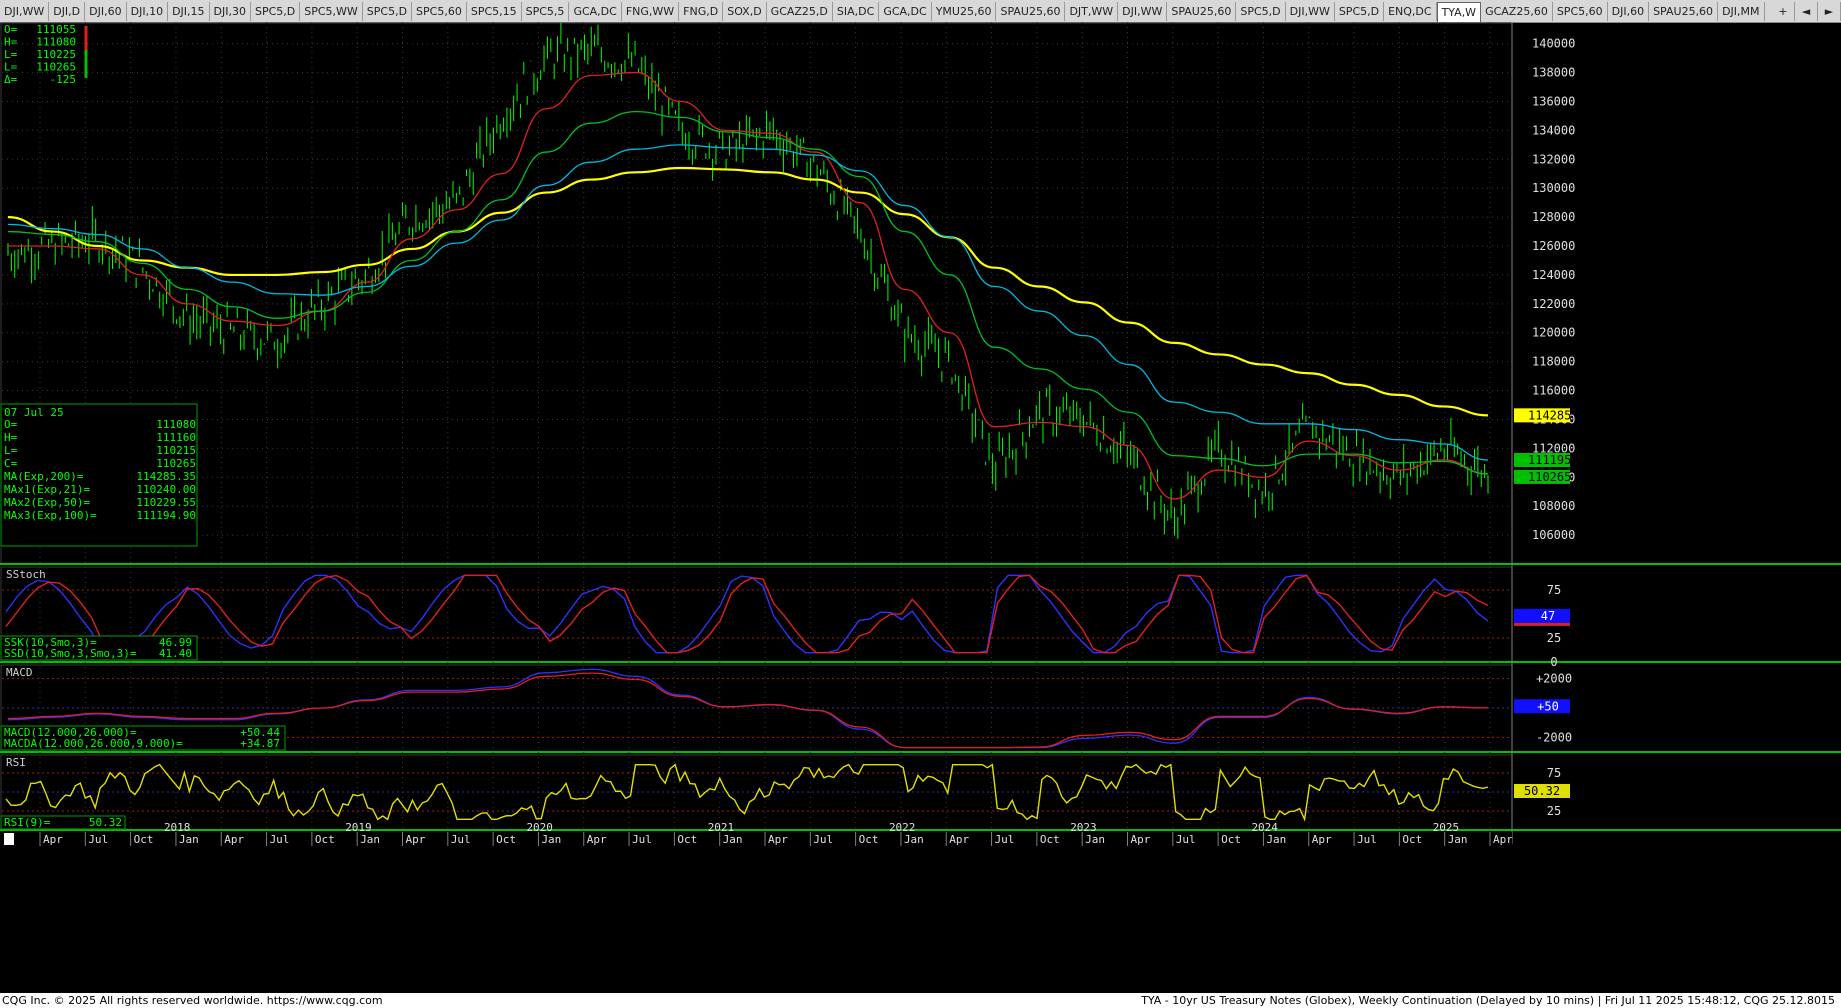  What do you see at coordinates (27, 822) in the screenshot?
I see `rsi-label: RSI(9)=` at bounding box center [27, 822].